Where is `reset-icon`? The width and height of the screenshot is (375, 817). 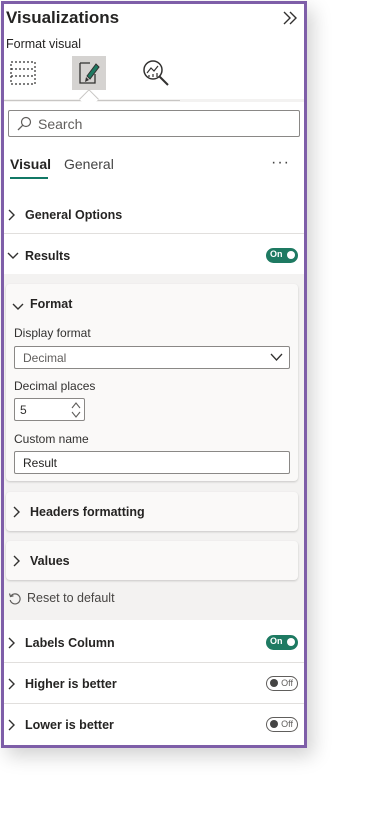
reset-icon is located at coordinates (14, 598).